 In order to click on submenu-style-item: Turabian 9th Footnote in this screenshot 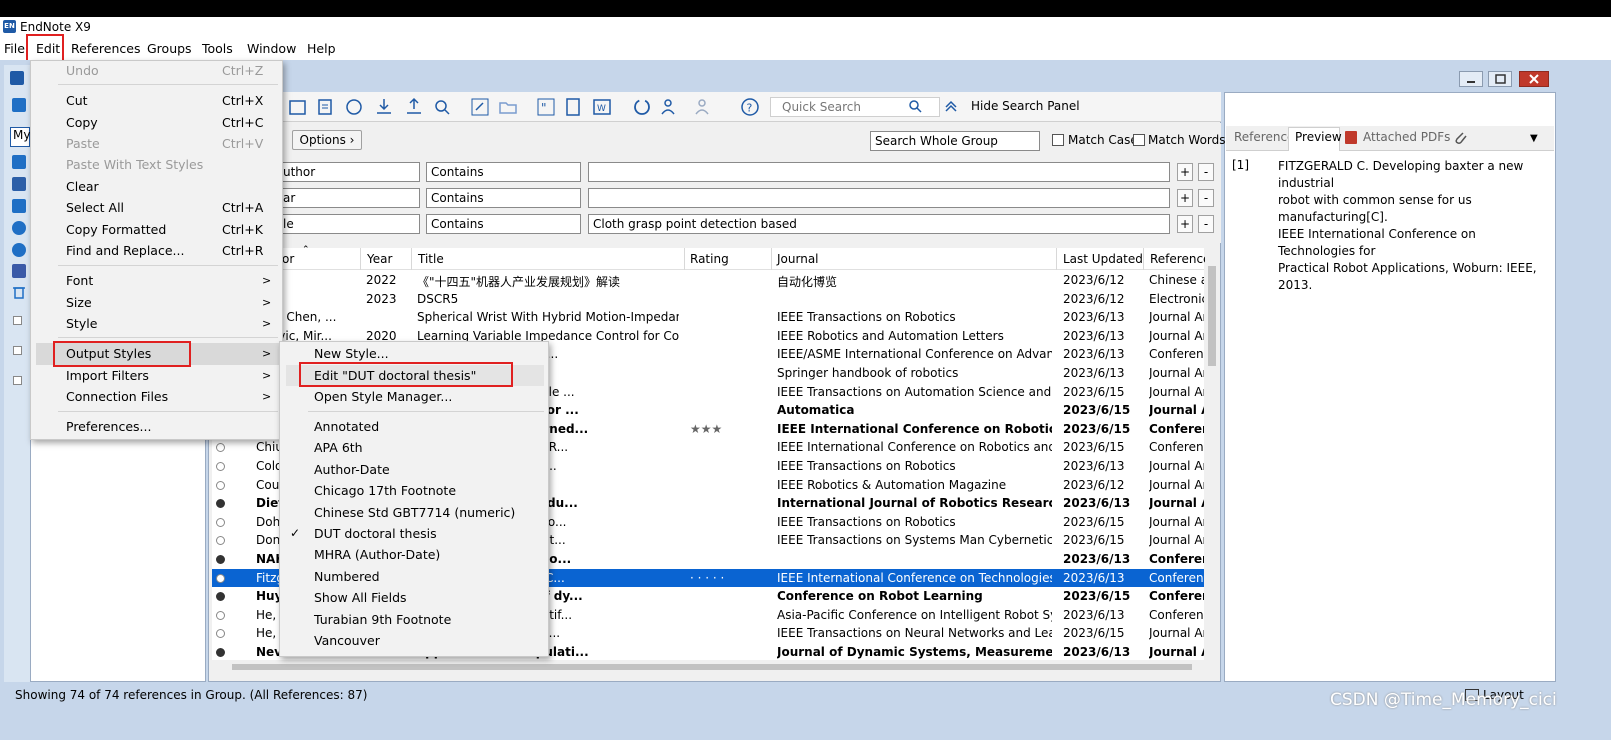, I will do `click(382, 619)`.